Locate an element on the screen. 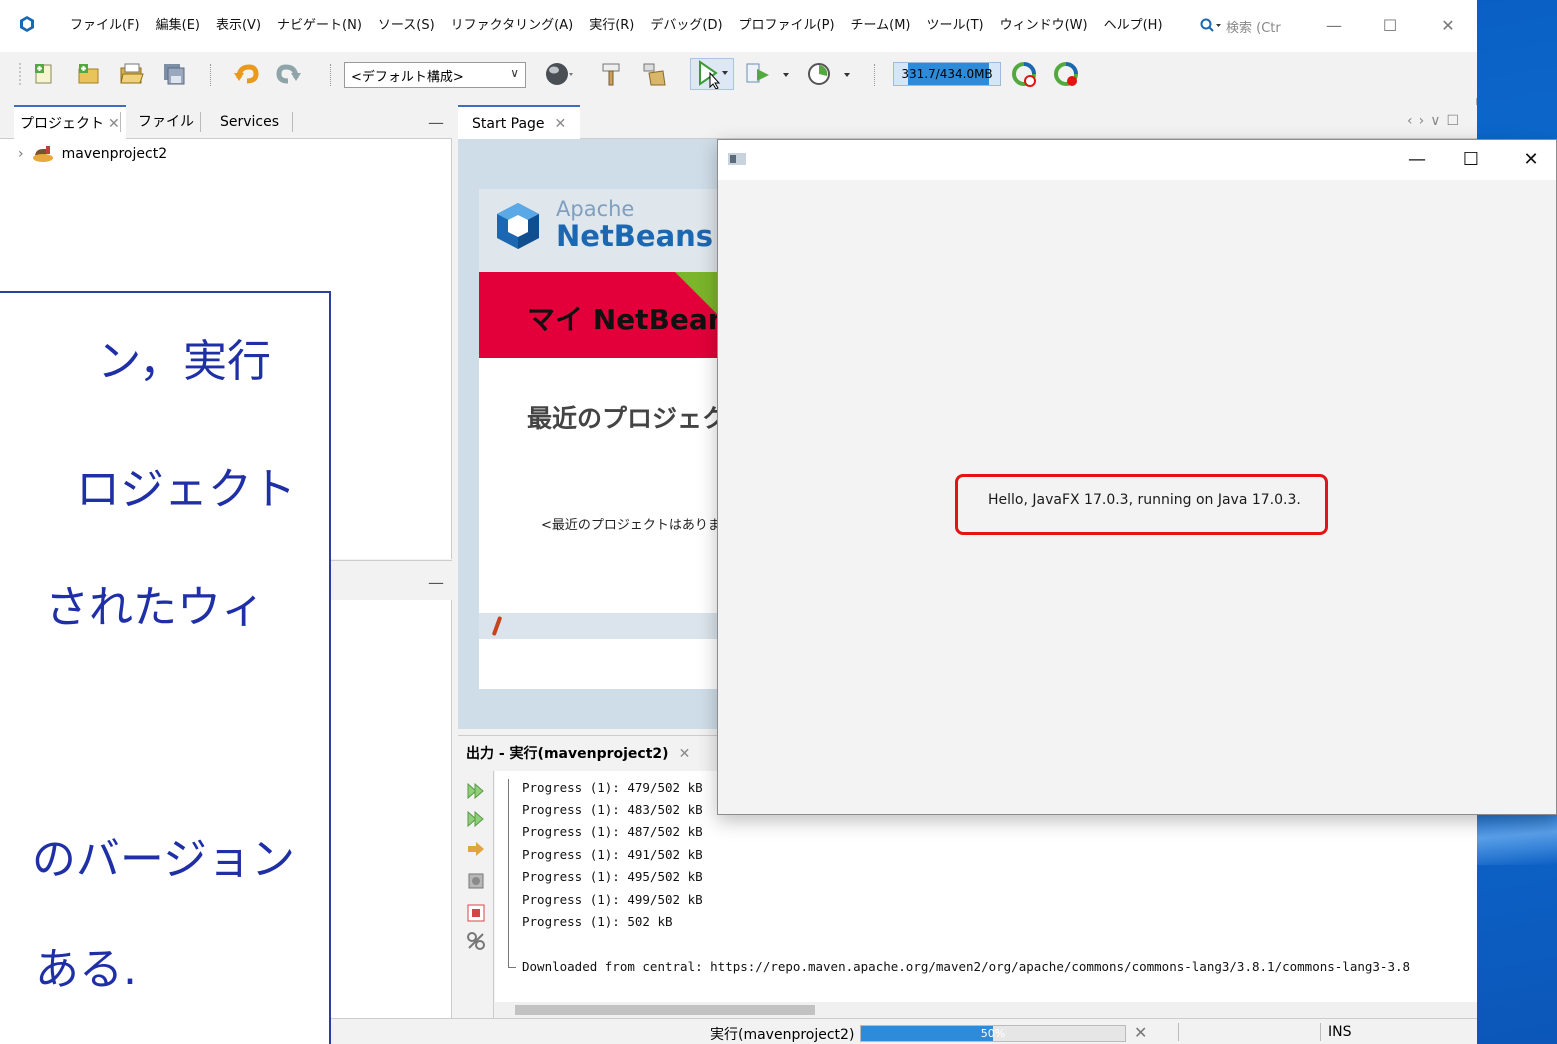 This screenshot has height=1044, width=1557. tab-start-page: Start Page ✕ is located at coordinates (519, 122).